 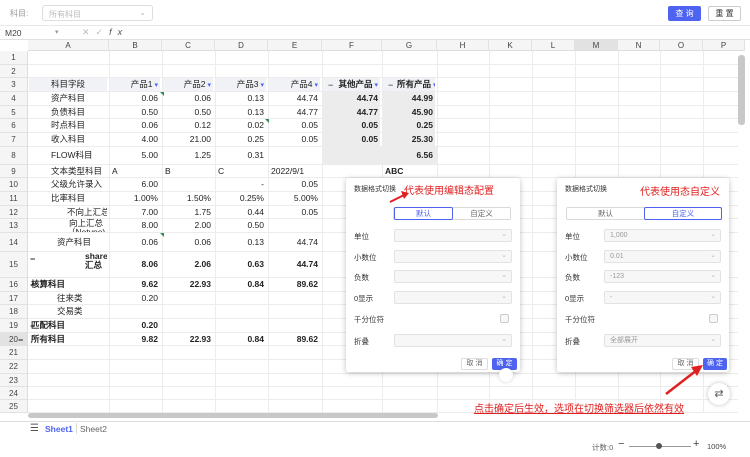 I want to click on zoom-handle, so click(x=659, y=446).